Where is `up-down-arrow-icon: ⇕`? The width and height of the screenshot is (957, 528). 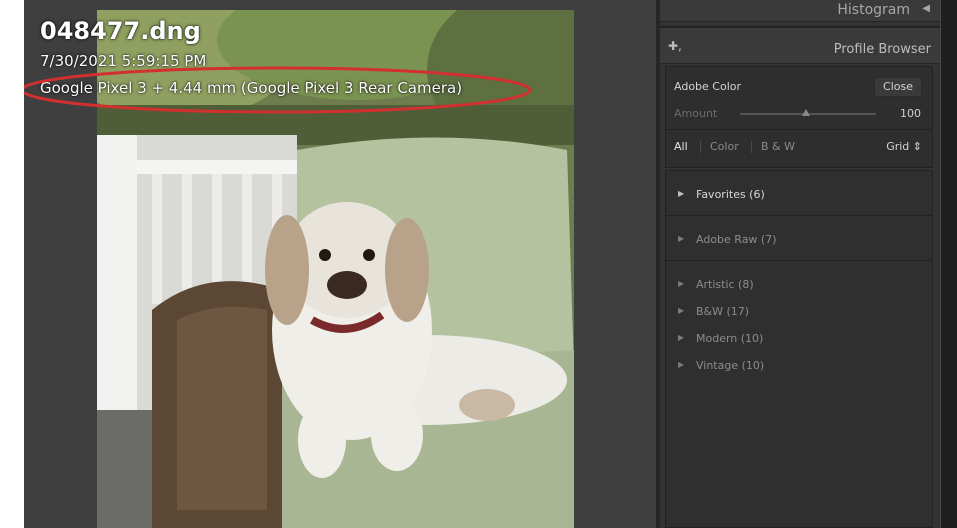 up-down-arrow-icon: ⇕ is located at coordinates (917, 146).